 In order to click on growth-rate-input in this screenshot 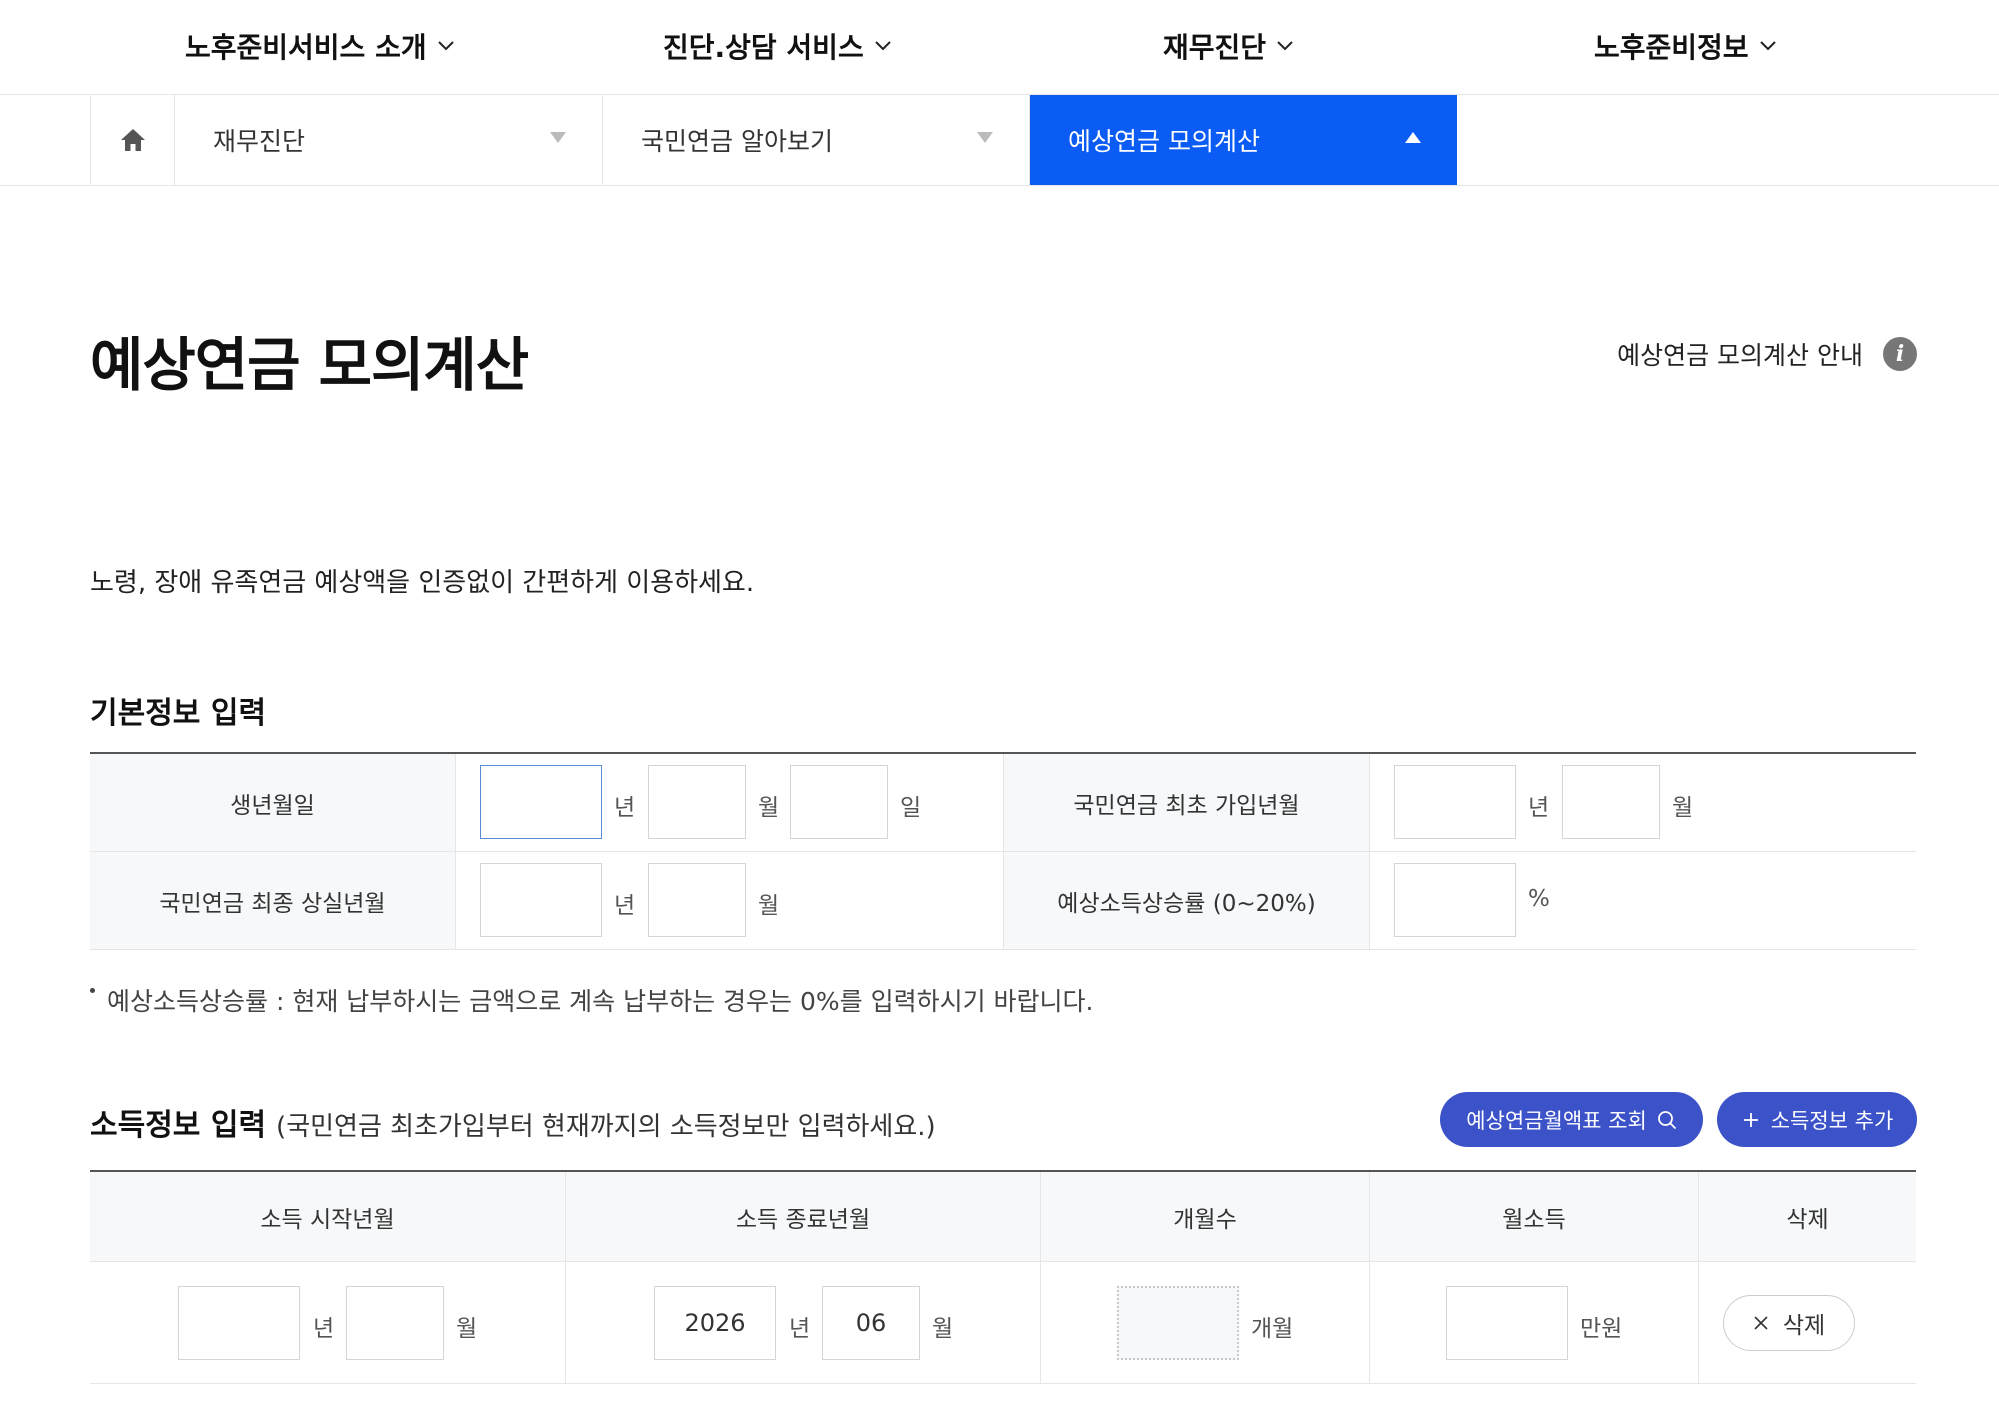, I will do `click(1455, 900)`.